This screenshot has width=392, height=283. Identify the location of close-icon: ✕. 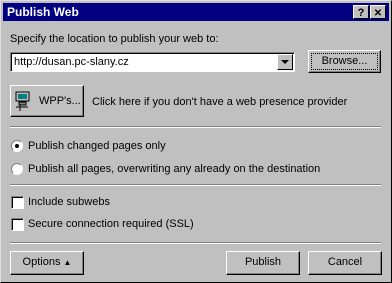
(378, 13).